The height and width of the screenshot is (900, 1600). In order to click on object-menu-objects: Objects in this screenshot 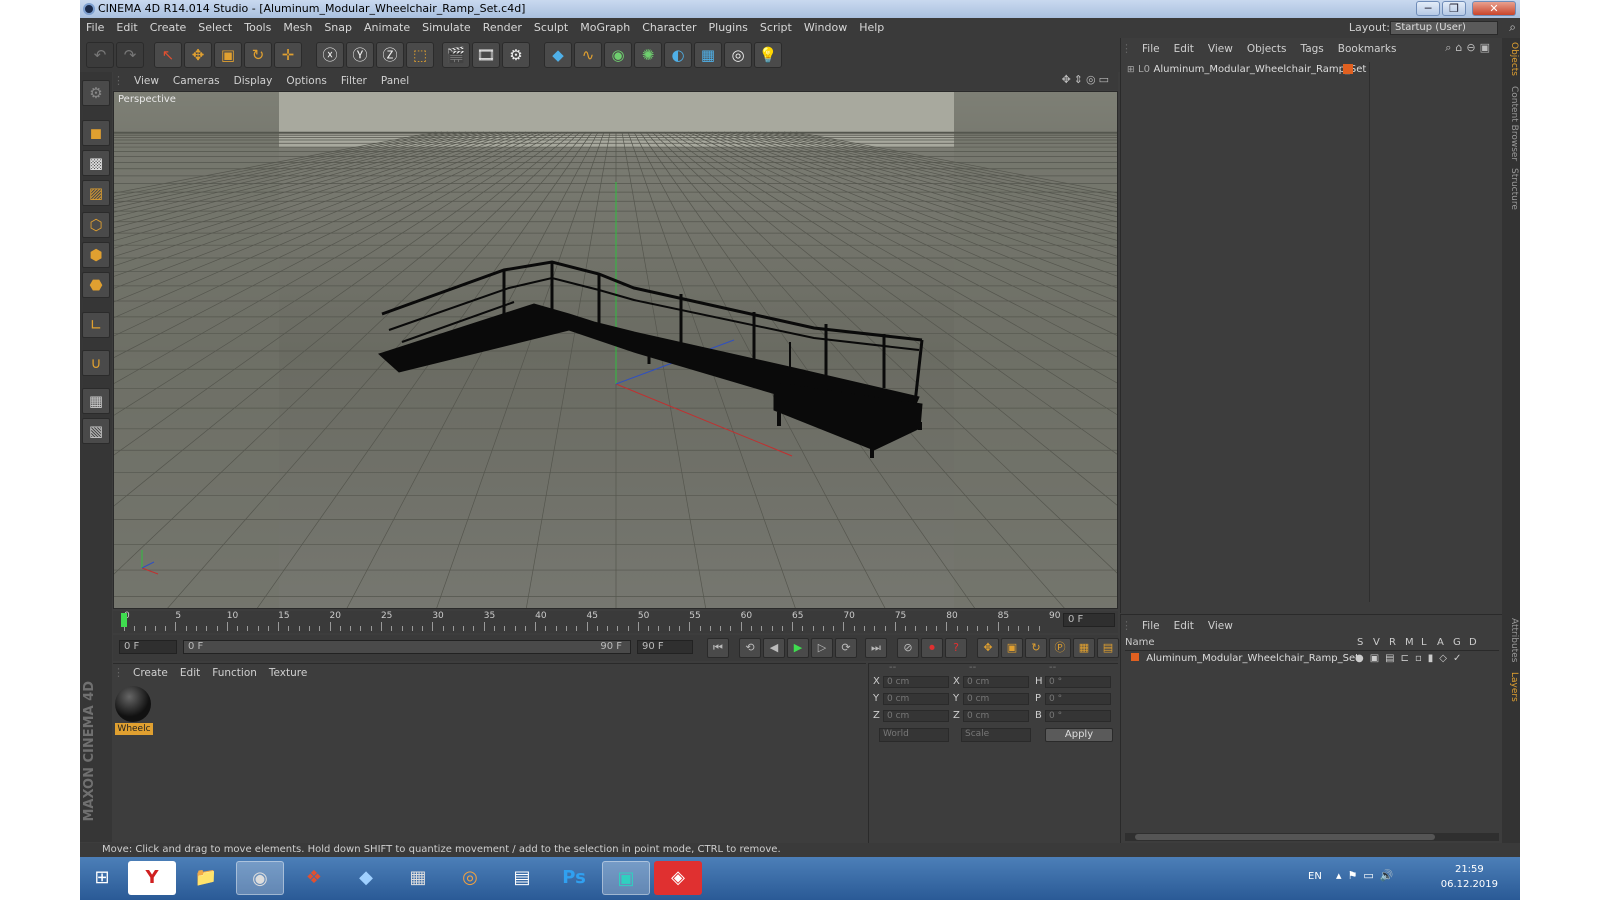, I will do `click(1267, 49)`.